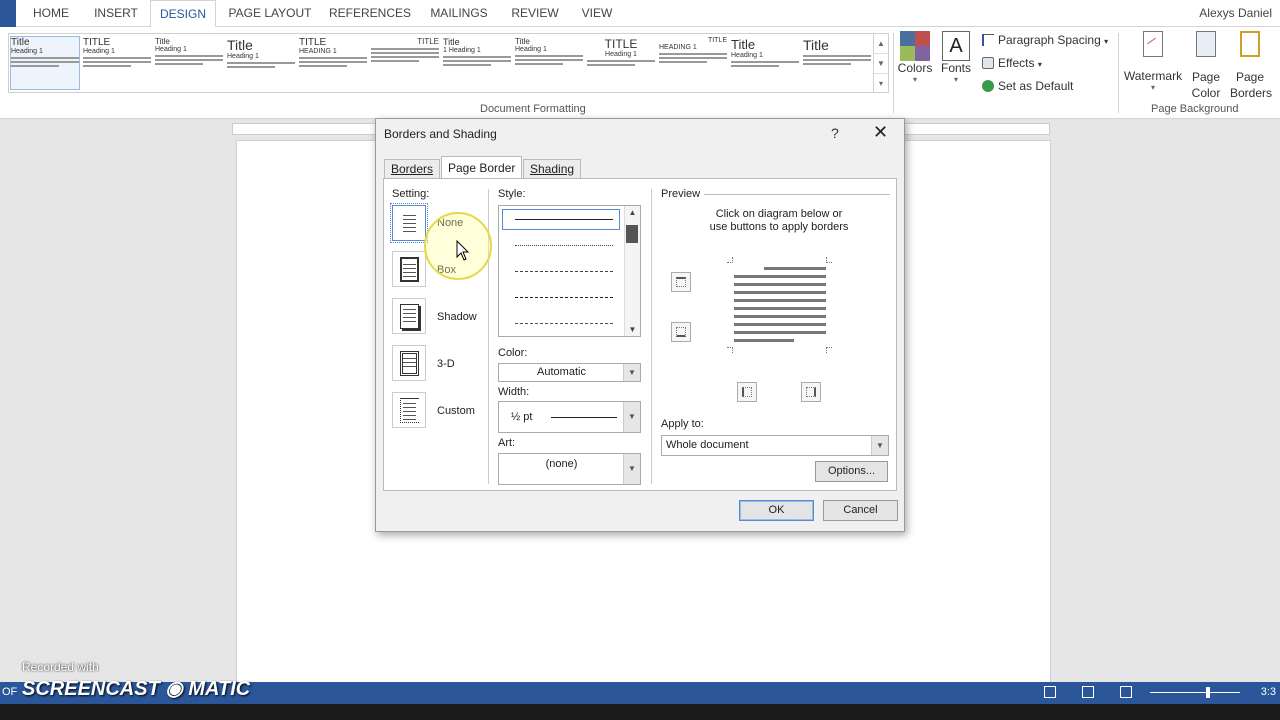 The image size is (1280, 720). What do you see at coordinates (775, 445) in the screenshot?
I see `apply-to-select: Whole document ▼` at bounding box center [775, 445].